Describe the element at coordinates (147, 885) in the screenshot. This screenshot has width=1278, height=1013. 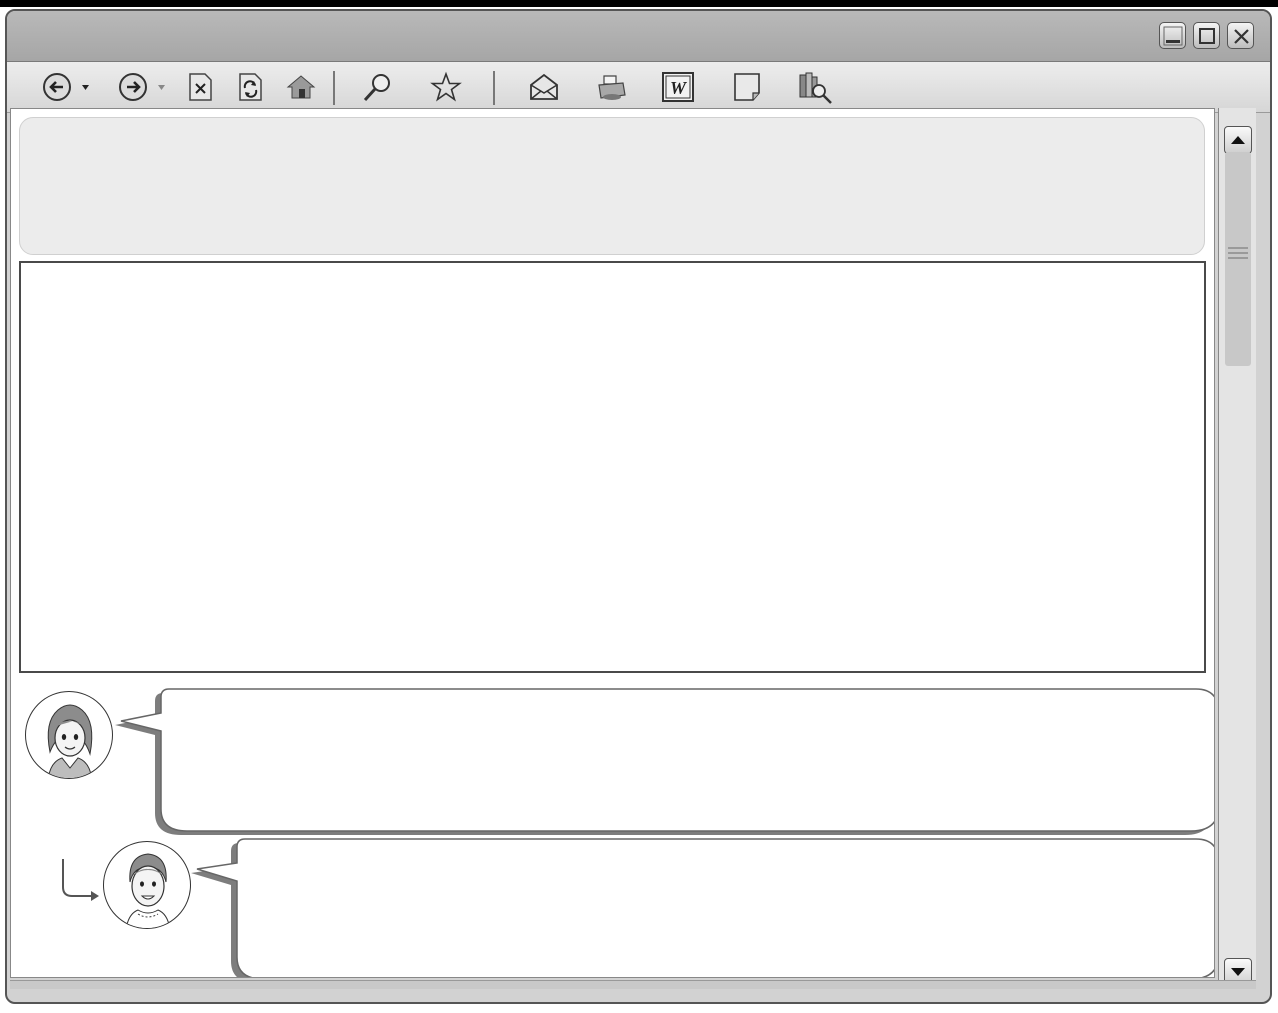
I see `man-avatar-icon` at that location.